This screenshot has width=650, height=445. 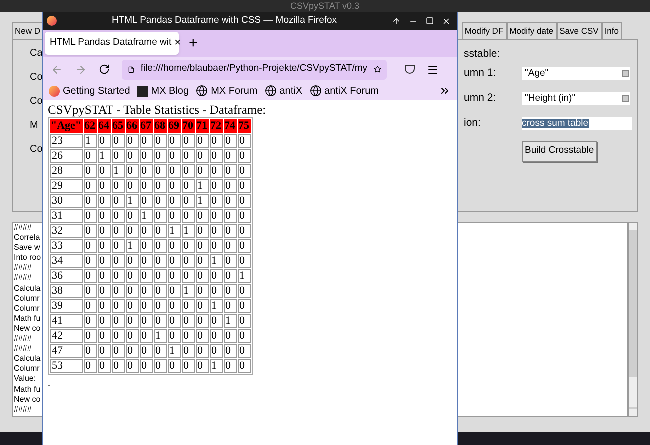 What do you see at coordinates (430, 20) in the screenshot?
I see `maximize-icon` at bounding box center [430, 20].